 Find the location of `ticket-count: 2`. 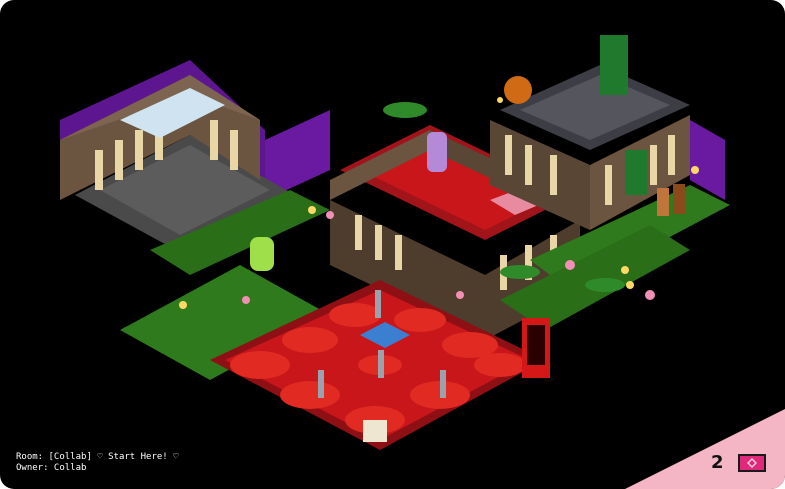

ticket-count: 2 is located at coordinates (717, 462).